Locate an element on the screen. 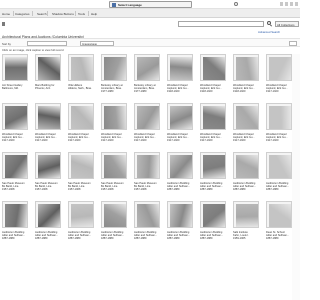  close-icon is located at coordinates (296, 4).